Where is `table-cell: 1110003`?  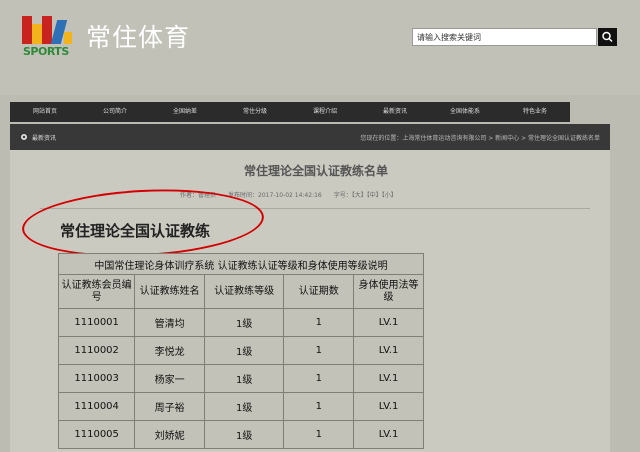
table-cell: 1110003 is located at coordinates (96, 378).